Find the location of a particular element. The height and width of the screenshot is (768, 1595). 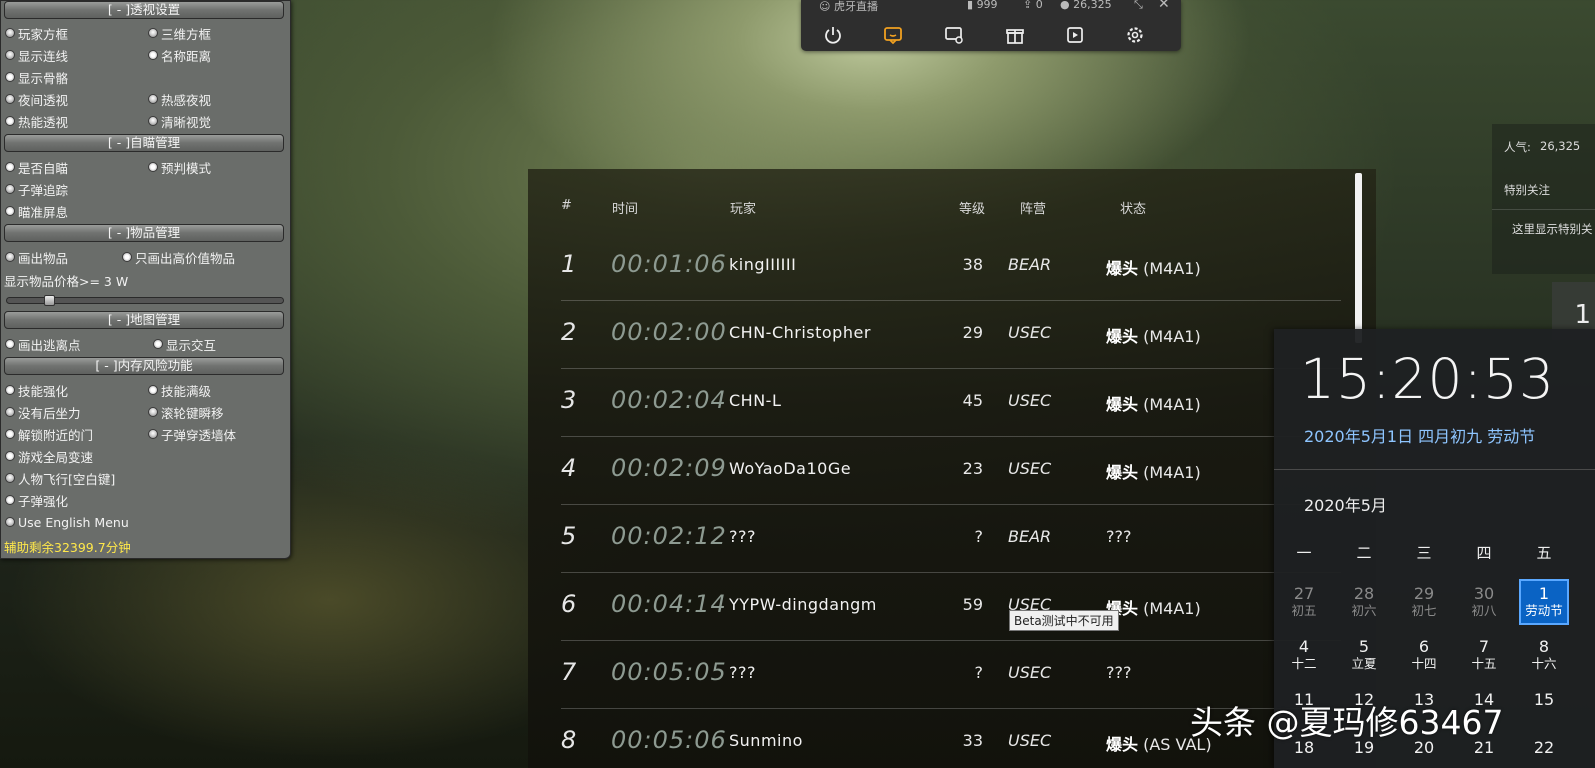

option-fly: 人物飞行[空白键] is located at coordinates (60, 478).